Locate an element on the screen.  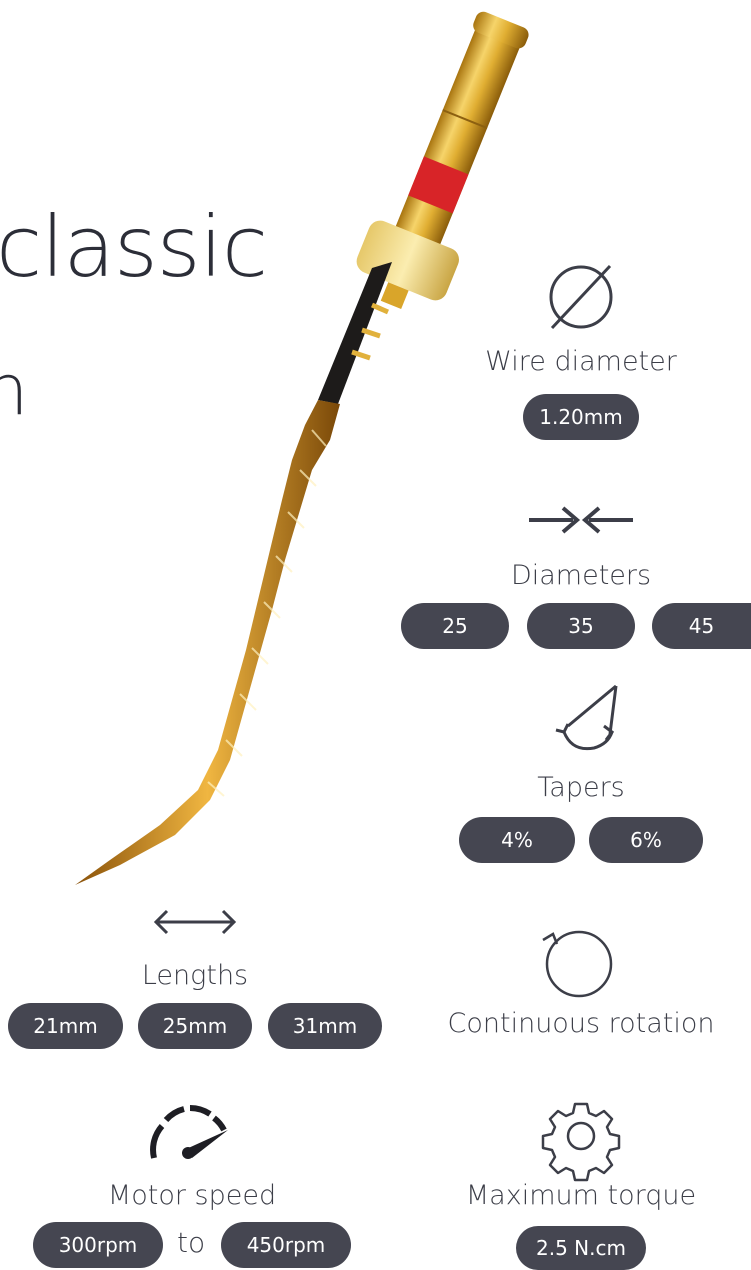
wire-diameter-label: Wire diameter is located at coordinates (581, 361).